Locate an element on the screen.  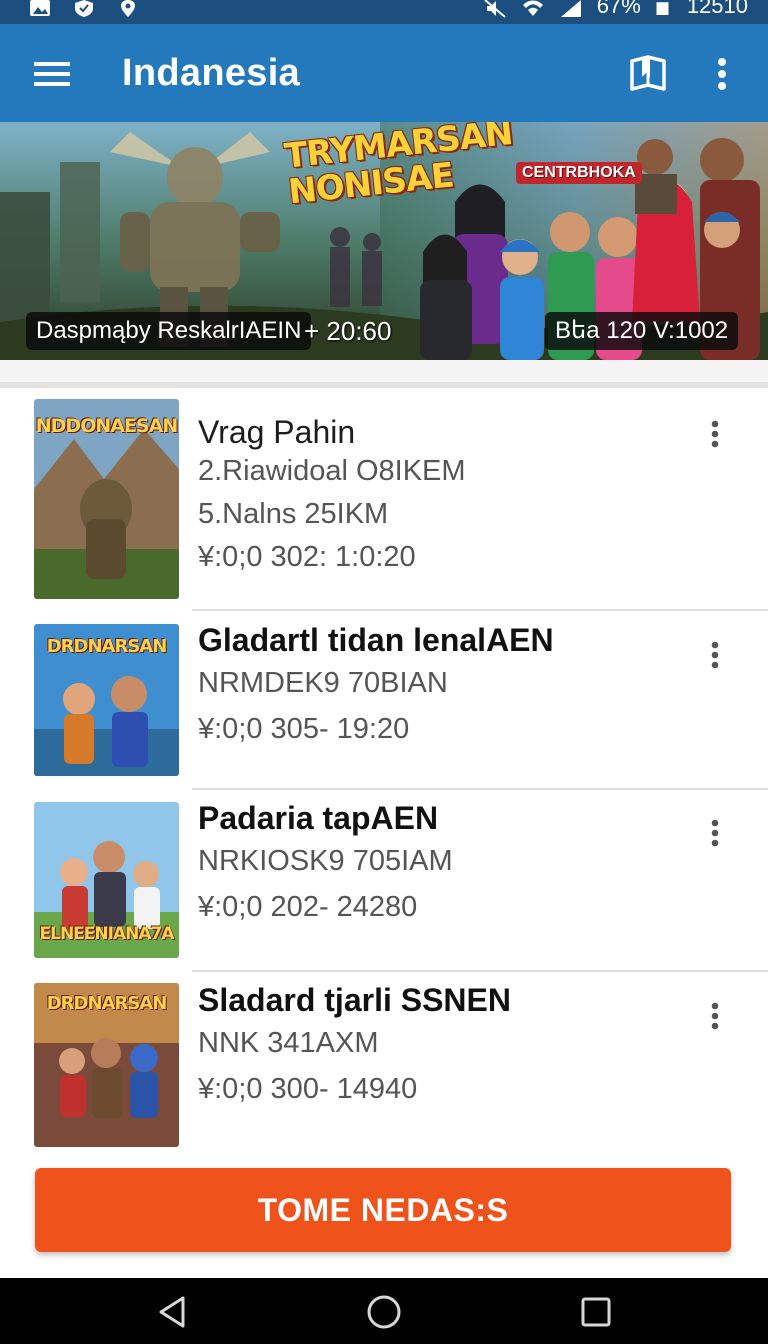
banner-left-caption: Daspmąby ReskalrIAEIN is located at coordinates (169, 331).